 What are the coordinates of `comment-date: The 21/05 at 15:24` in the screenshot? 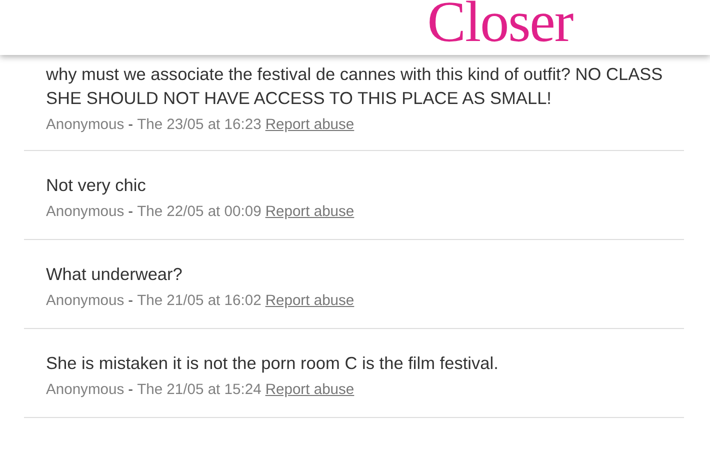 It's located at (199, 390).